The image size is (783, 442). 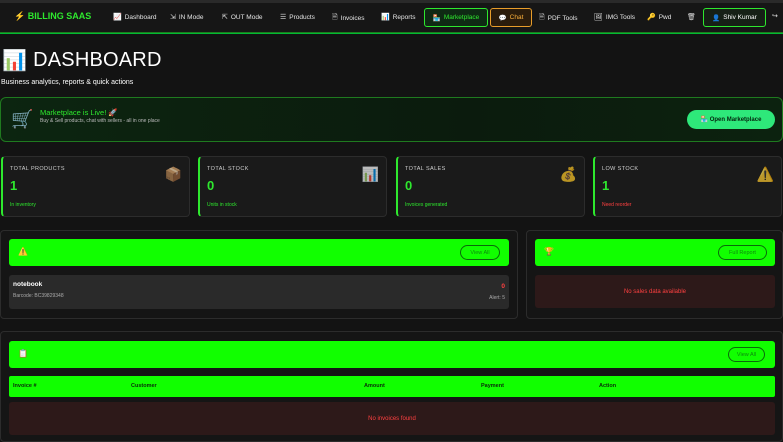 I want to click on low-stock-view-all-button: View All, so click(x=480, y=252).